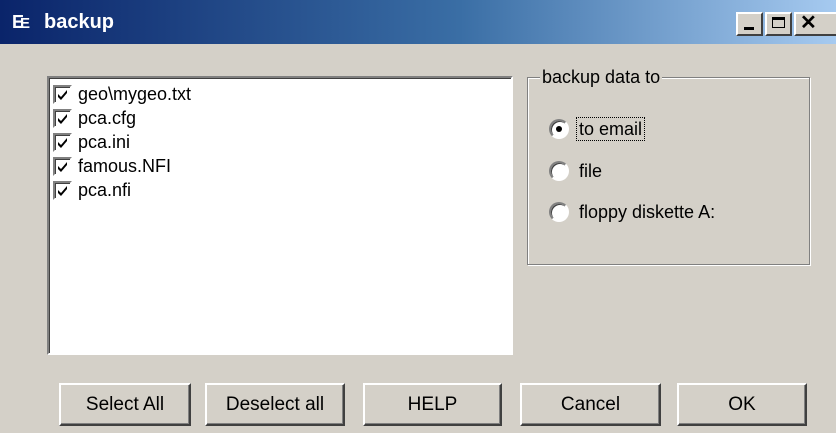  Describe the element at coordinates (590, 404) in the screenshot. I see `cancel-button: Cancel` at that location.